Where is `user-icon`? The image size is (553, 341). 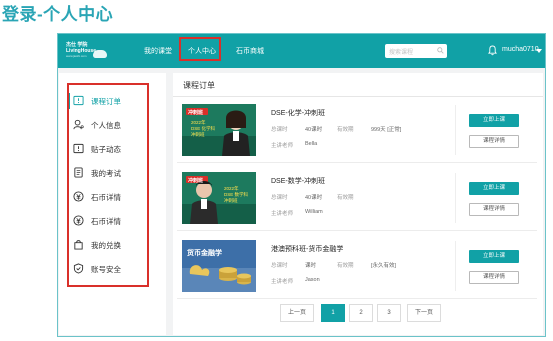
user-icon is located at coordinates (78, 124).